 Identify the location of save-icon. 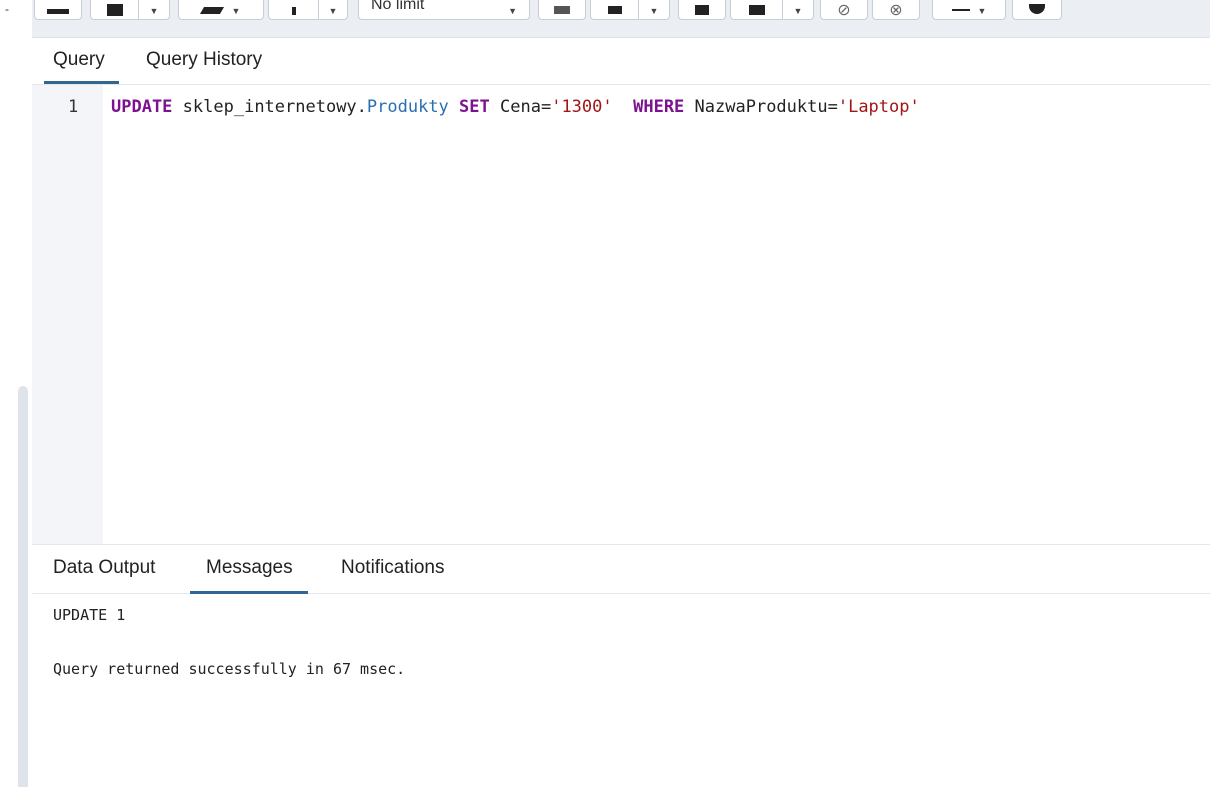
(115, 9).